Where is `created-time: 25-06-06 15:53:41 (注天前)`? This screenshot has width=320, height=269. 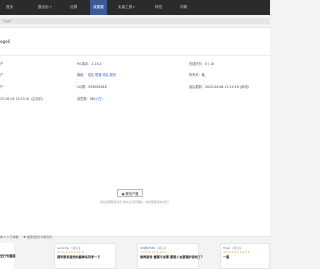 created-time: 25-06-06 15:53:41 (注天前) is located at coordinates (21, 99).